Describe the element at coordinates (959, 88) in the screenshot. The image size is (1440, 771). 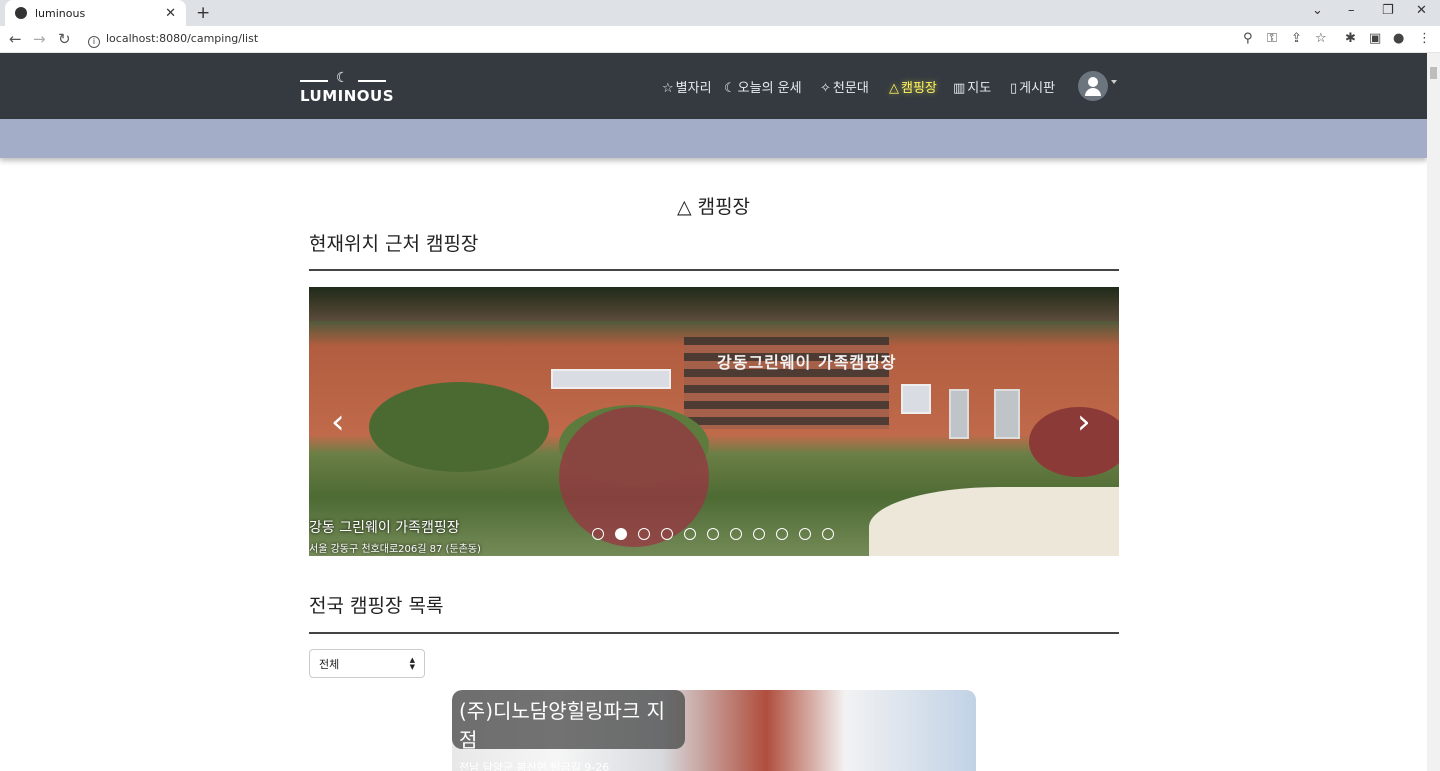
I see `map-icon: ▥` at that location.